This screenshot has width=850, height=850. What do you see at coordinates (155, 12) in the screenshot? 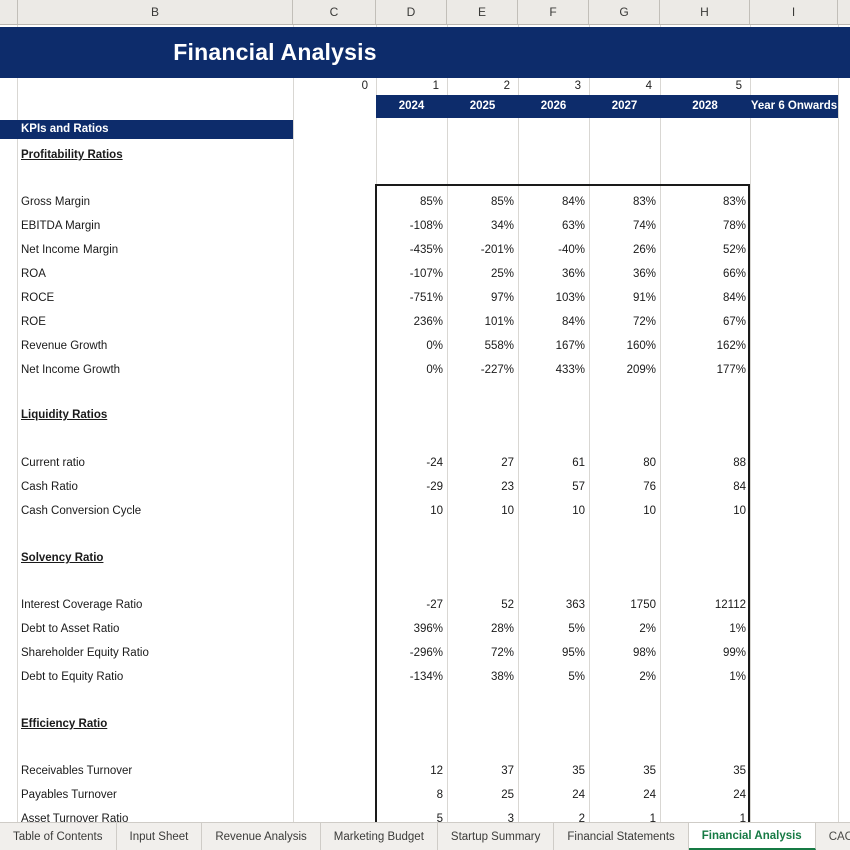
I see `column-header-b: B` at bounding box center [155, 12].